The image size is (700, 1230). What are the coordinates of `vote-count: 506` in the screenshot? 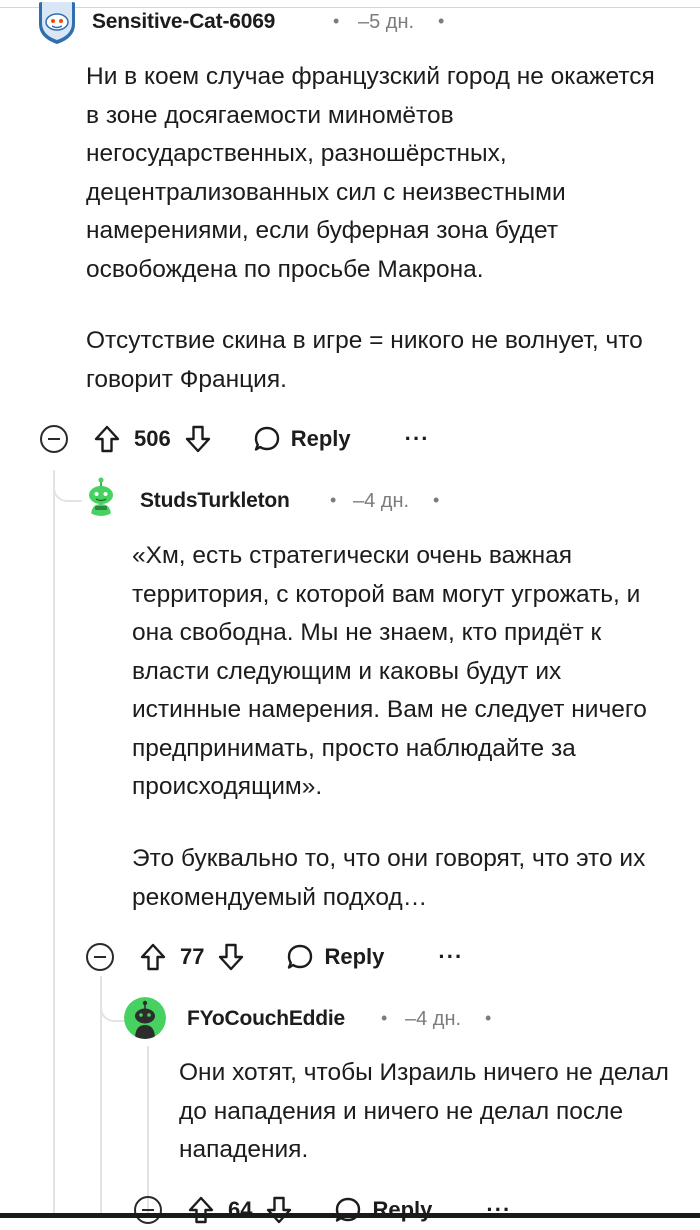 It's located at (152, 438).